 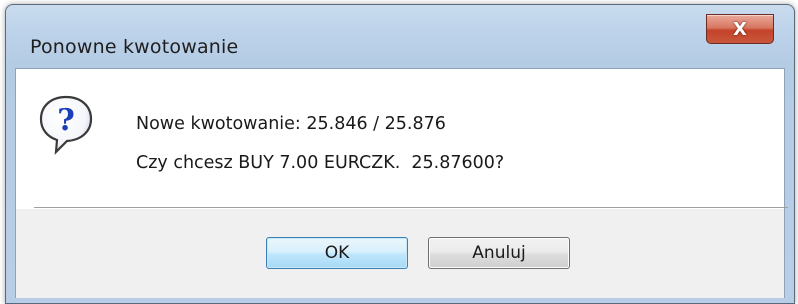 What do you see at coordinates (411, 207) in the screenshot?
I see `divider` at bounding box center [411, 207].